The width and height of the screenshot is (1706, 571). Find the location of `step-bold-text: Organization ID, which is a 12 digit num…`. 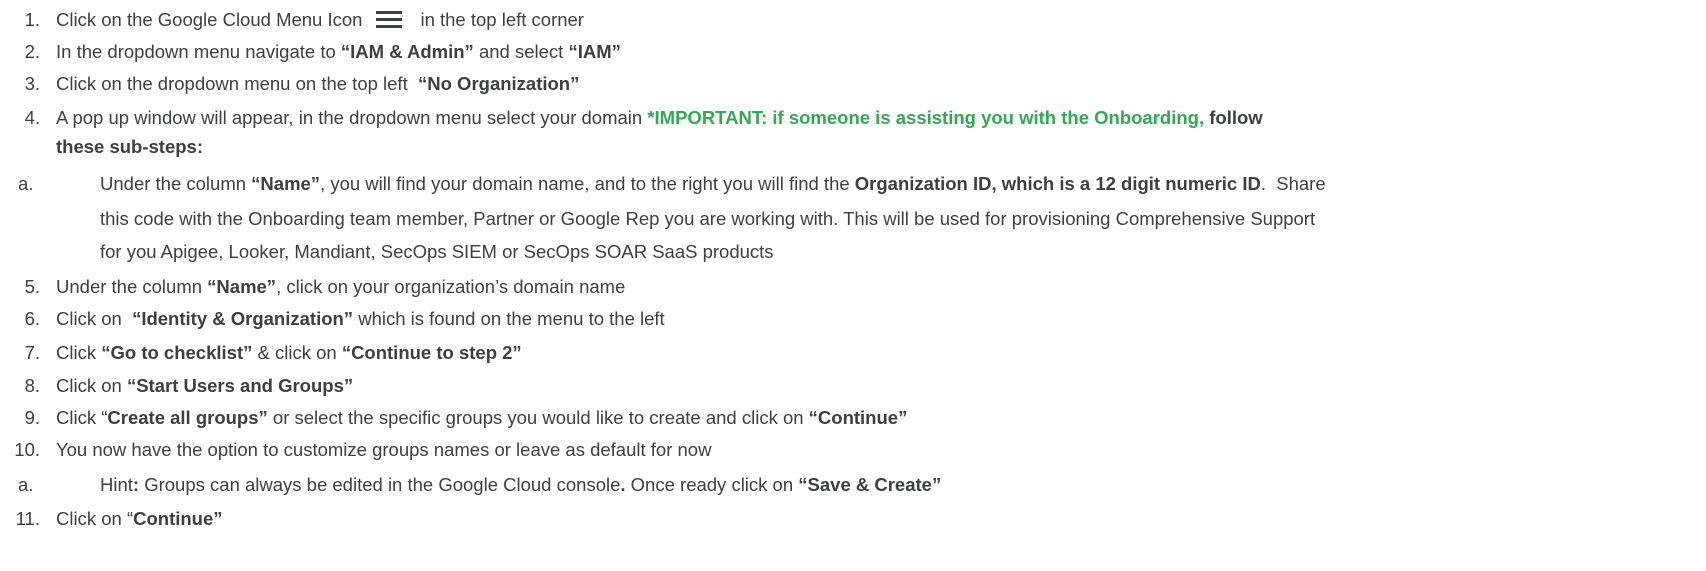

step-bold-text: Organization ID, which is a 12 digit num… is located at coordinates (1057, 183).